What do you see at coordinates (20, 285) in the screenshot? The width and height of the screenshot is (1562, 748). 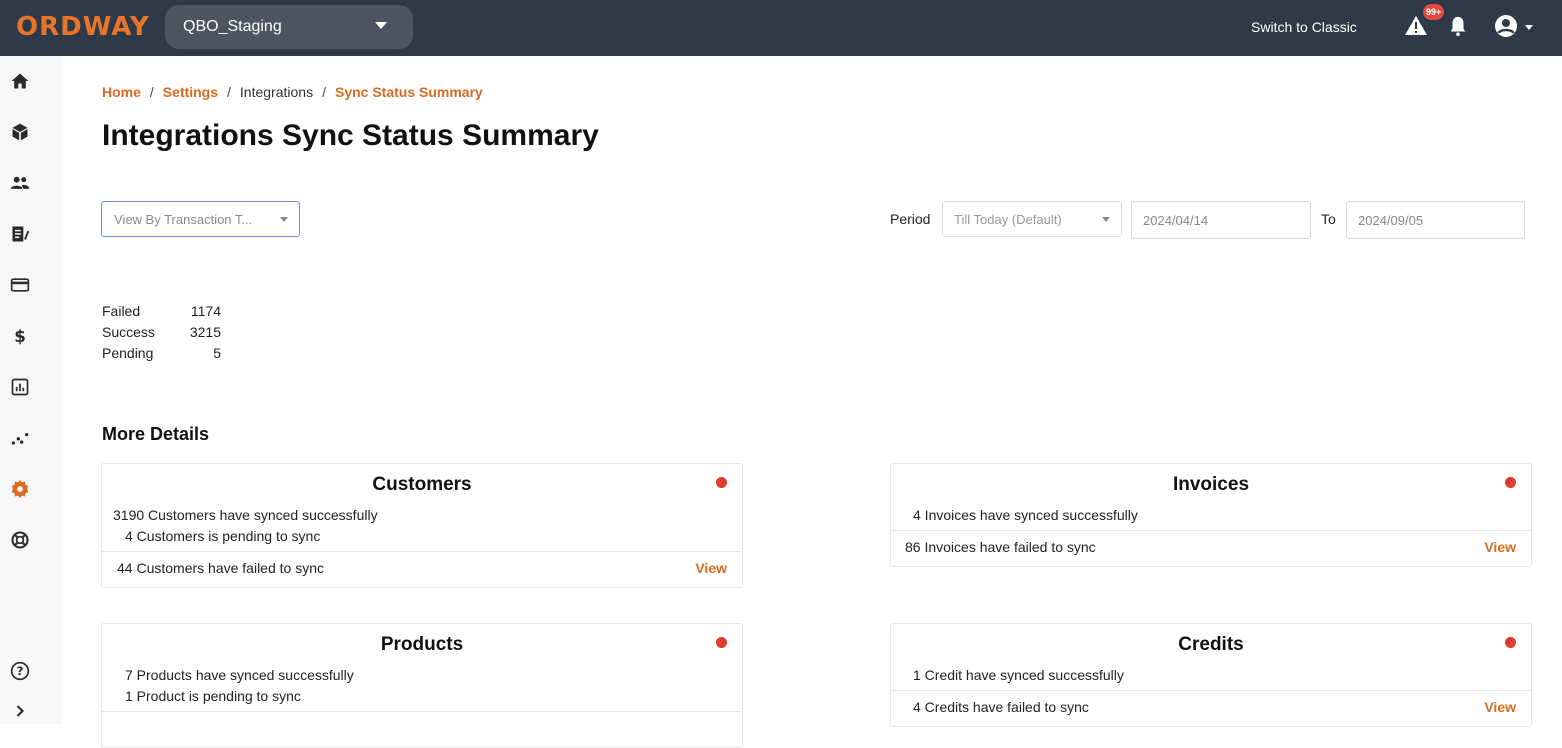 I see `nav-payments-card-icon` at bounding box center [20, 285].